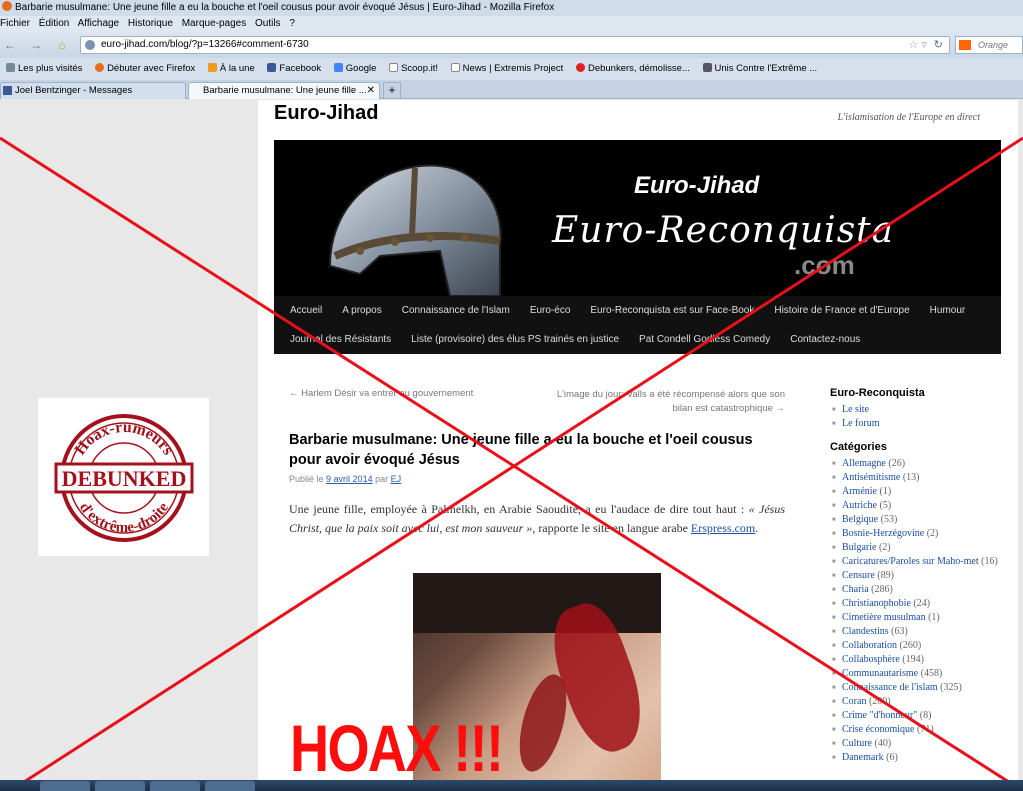  Describe the element at coordinates (54, 23) in the screenshot. I see `menu-edit: Édition` at that location.